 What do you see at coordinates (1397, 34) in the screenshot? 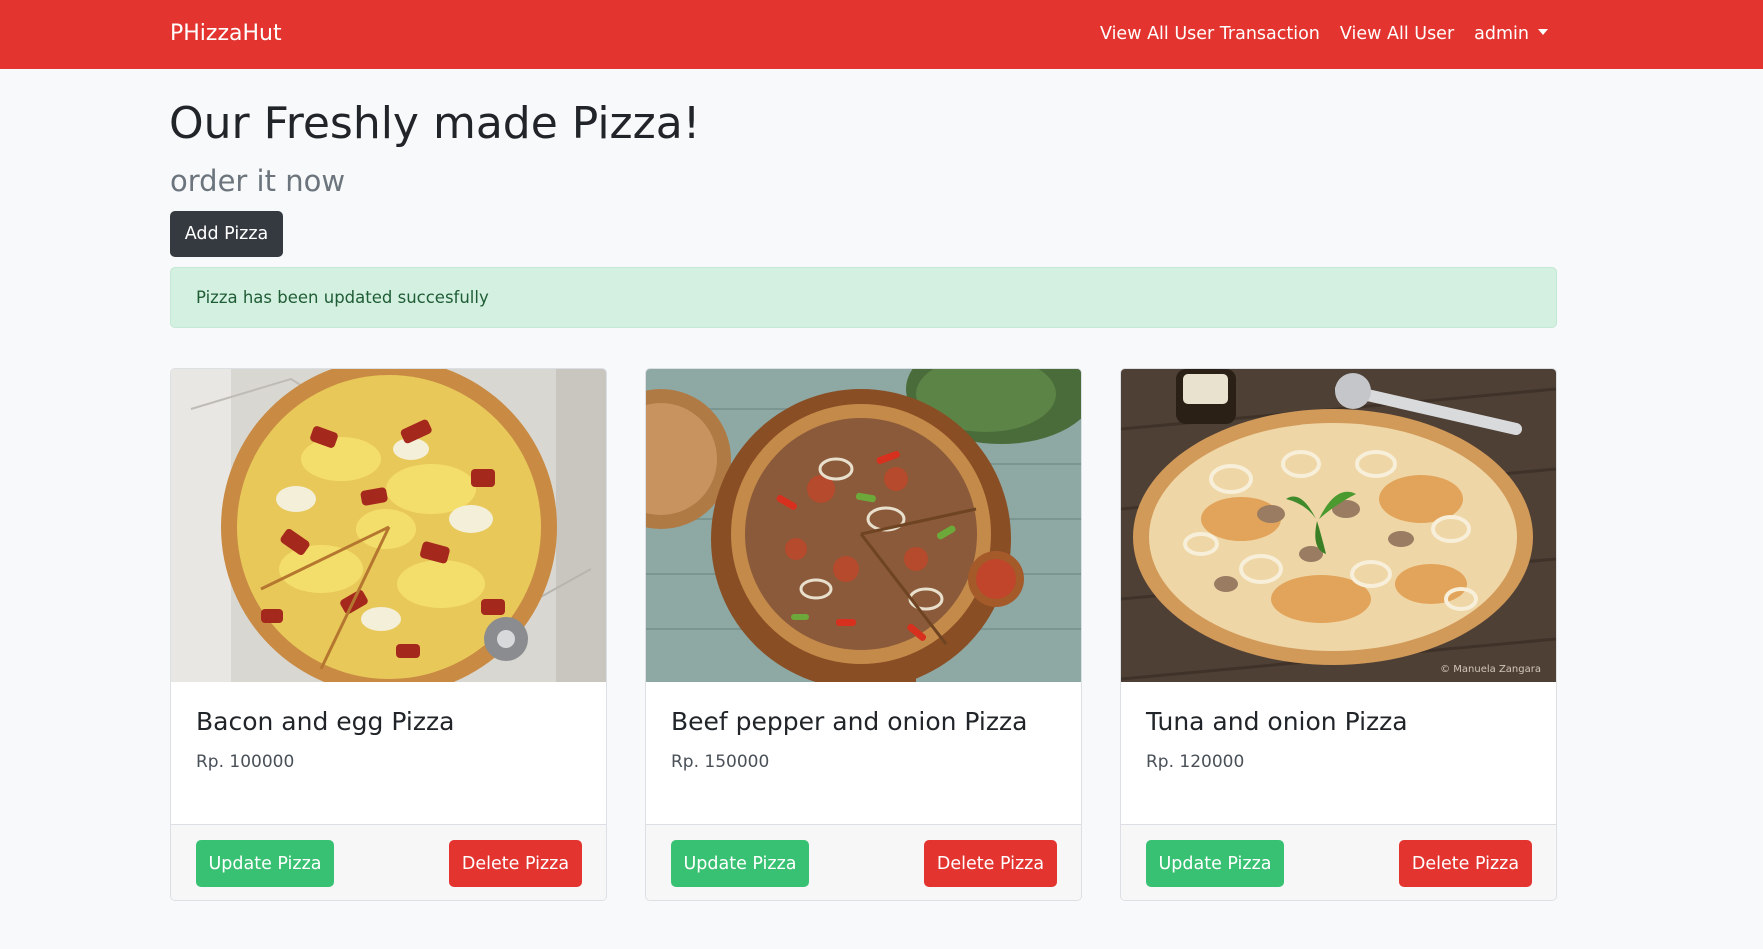
I see `nav-link-all-users: View All User` at bounding box center [1397, 34].